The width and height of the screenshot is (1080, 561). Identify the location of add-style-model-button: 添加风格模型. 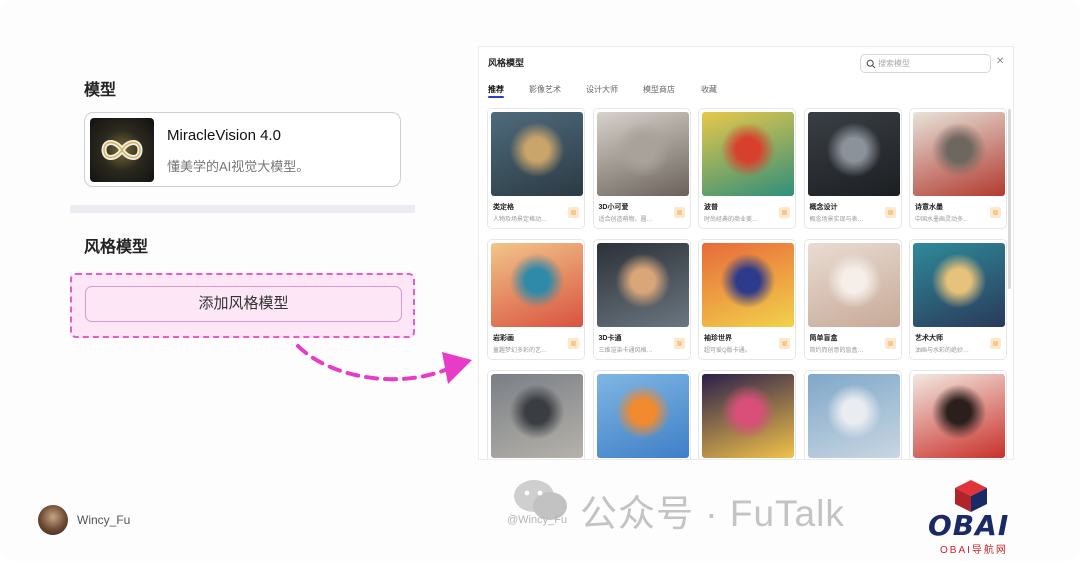
(243, 304).